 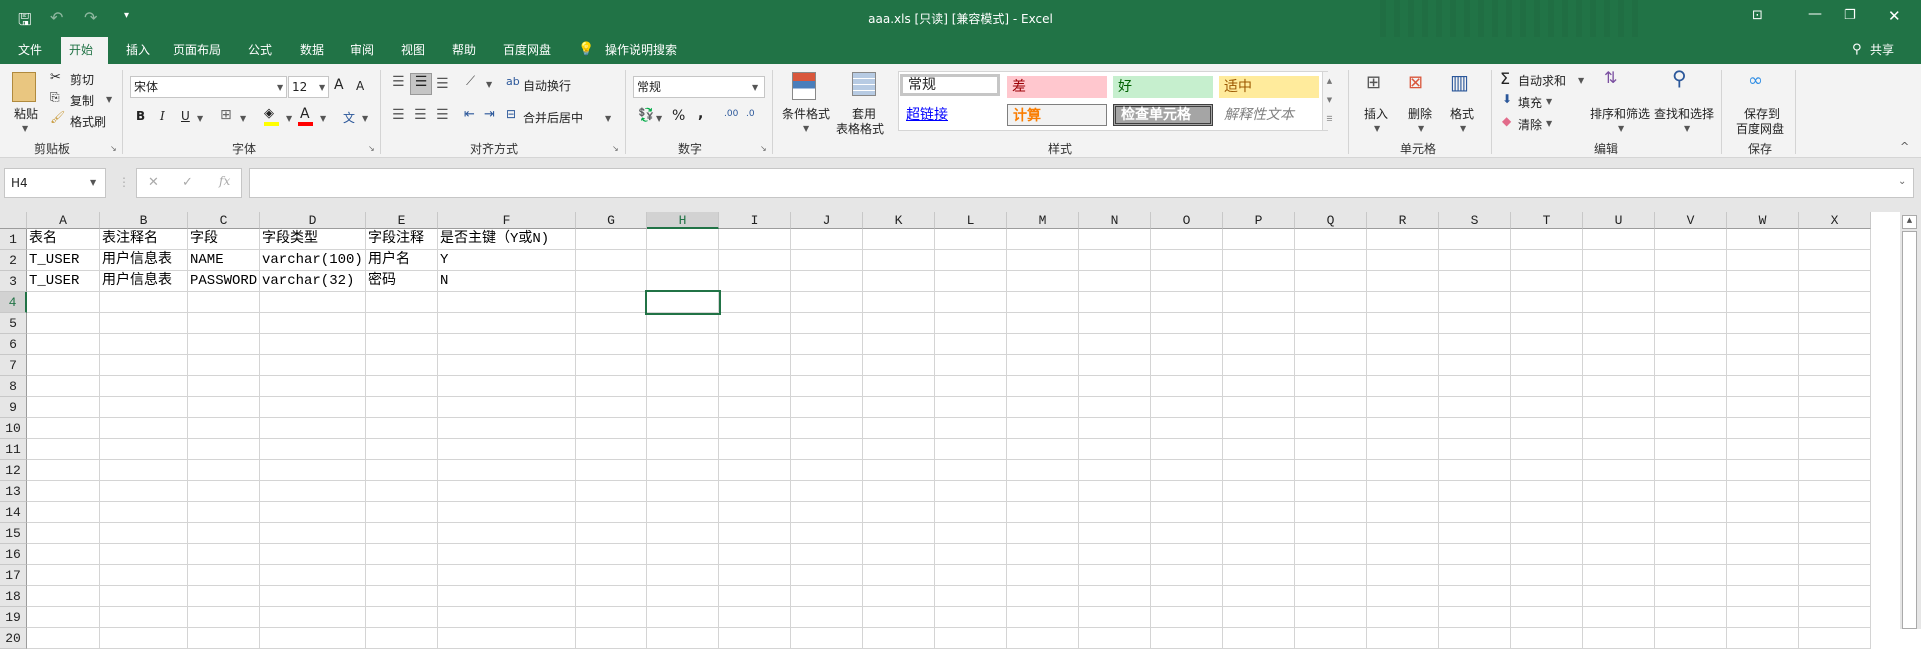 I want to click on cell-s17, so click(x=1475, y=575).